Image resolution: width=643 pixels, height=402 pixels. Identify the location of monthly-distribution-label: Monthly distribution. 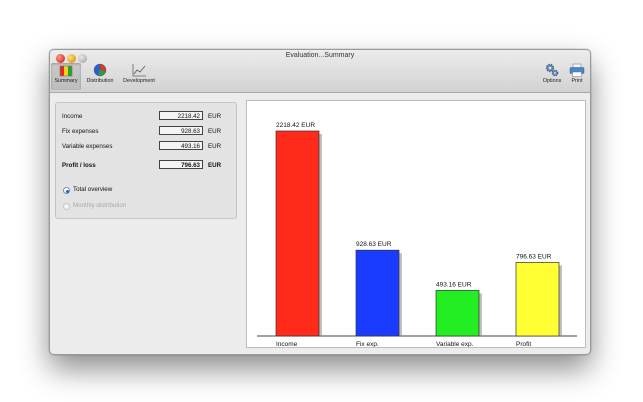
(99, 205).